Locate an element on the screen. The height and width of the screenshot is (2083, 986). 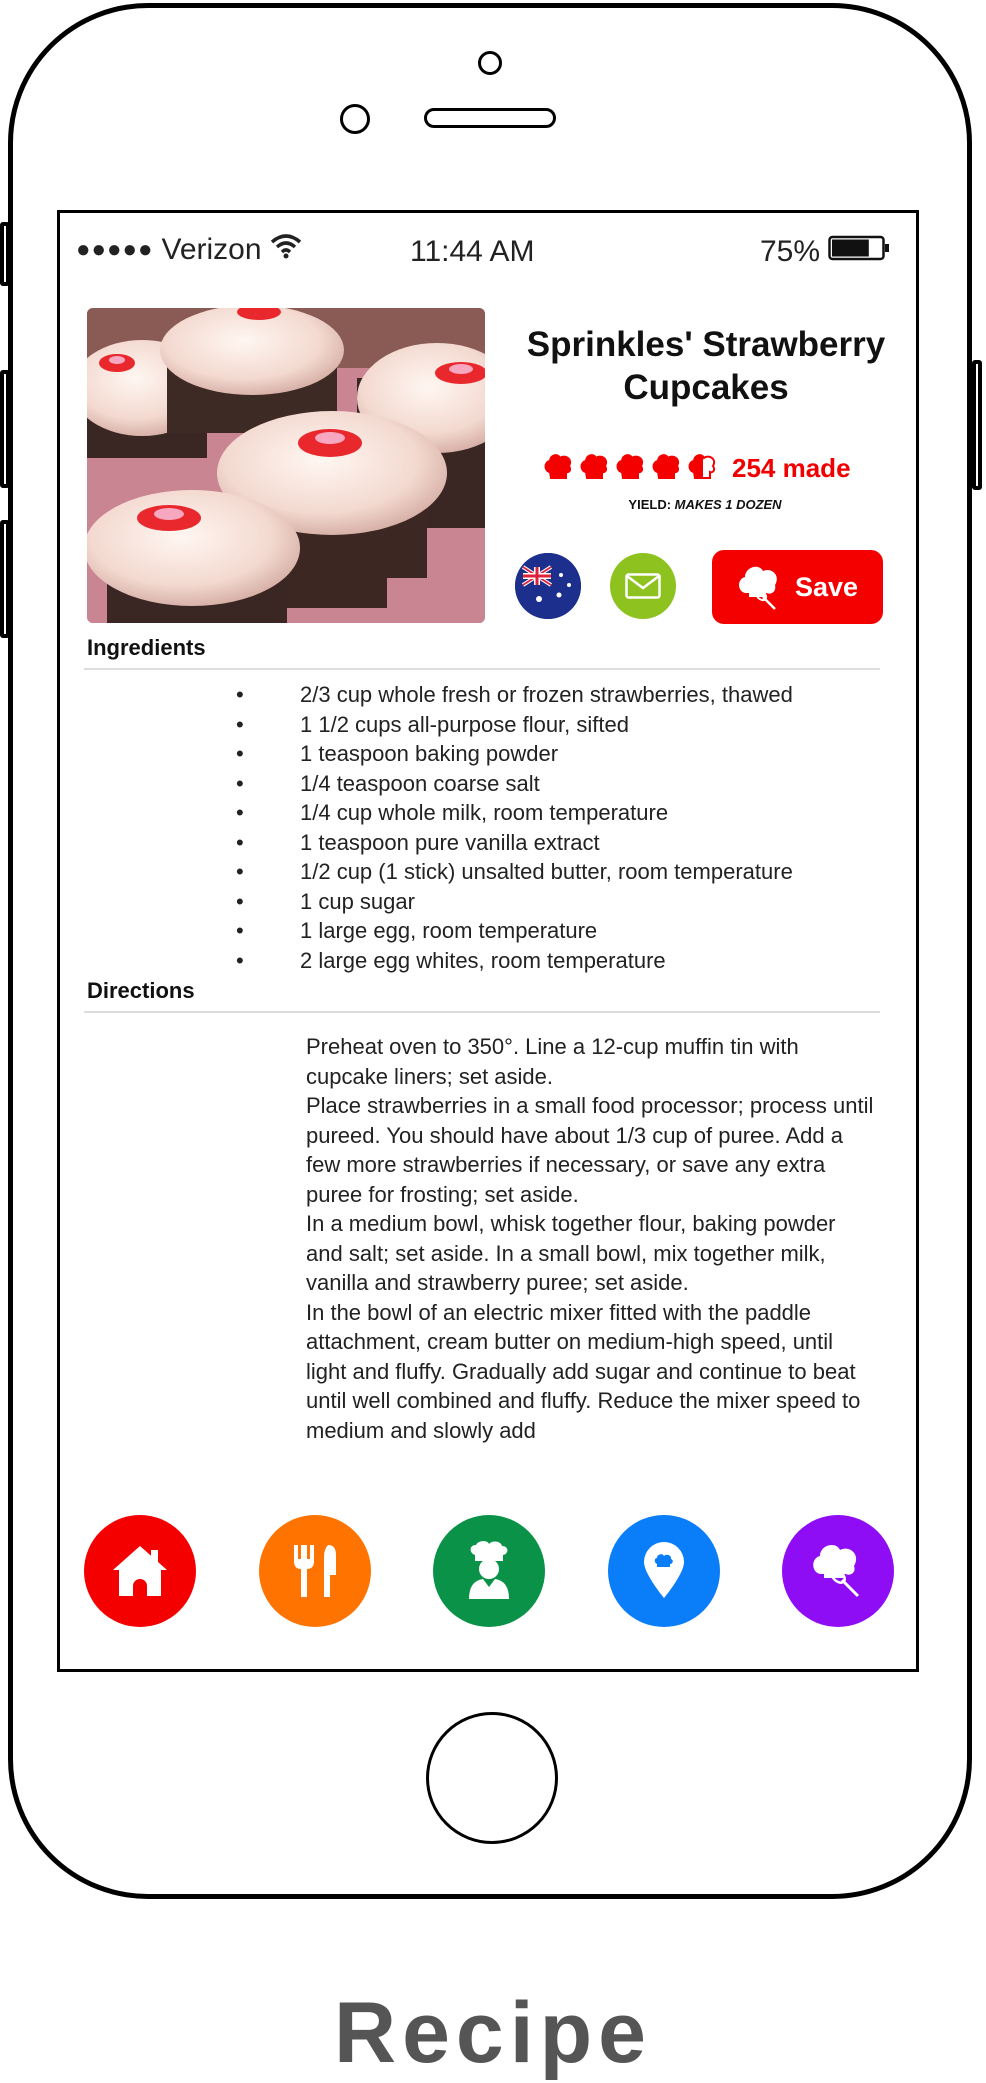
envelope-icon is located at coordinates (643, 586).